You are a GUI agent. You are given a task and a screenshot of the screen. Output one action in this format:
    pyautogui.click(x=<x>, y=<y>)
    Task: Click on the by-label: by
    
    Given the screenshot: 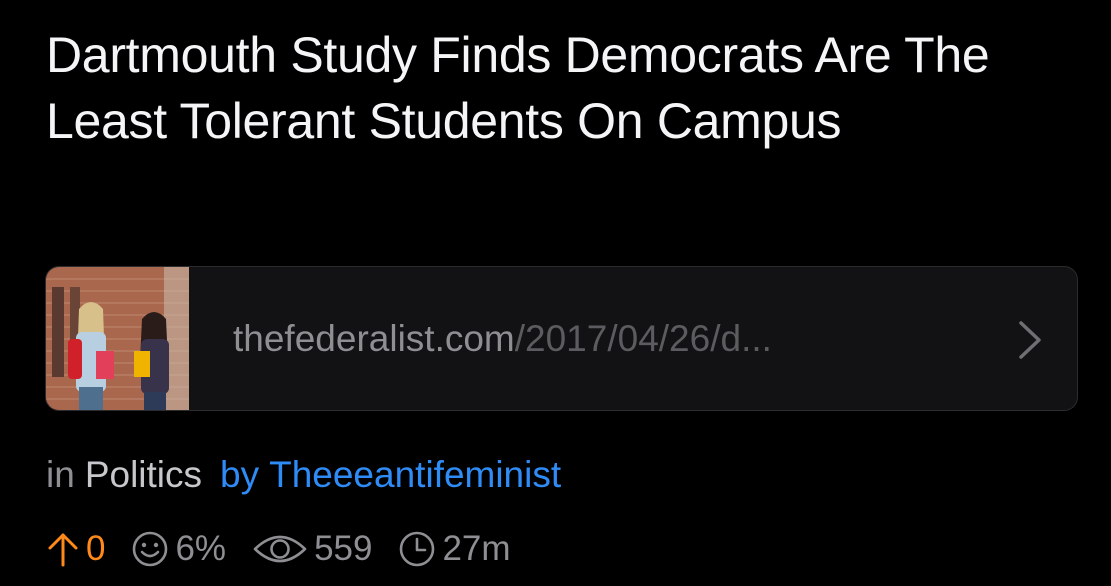 What is the action you would take?
    pyautogui.click(x=240, y=474)
    